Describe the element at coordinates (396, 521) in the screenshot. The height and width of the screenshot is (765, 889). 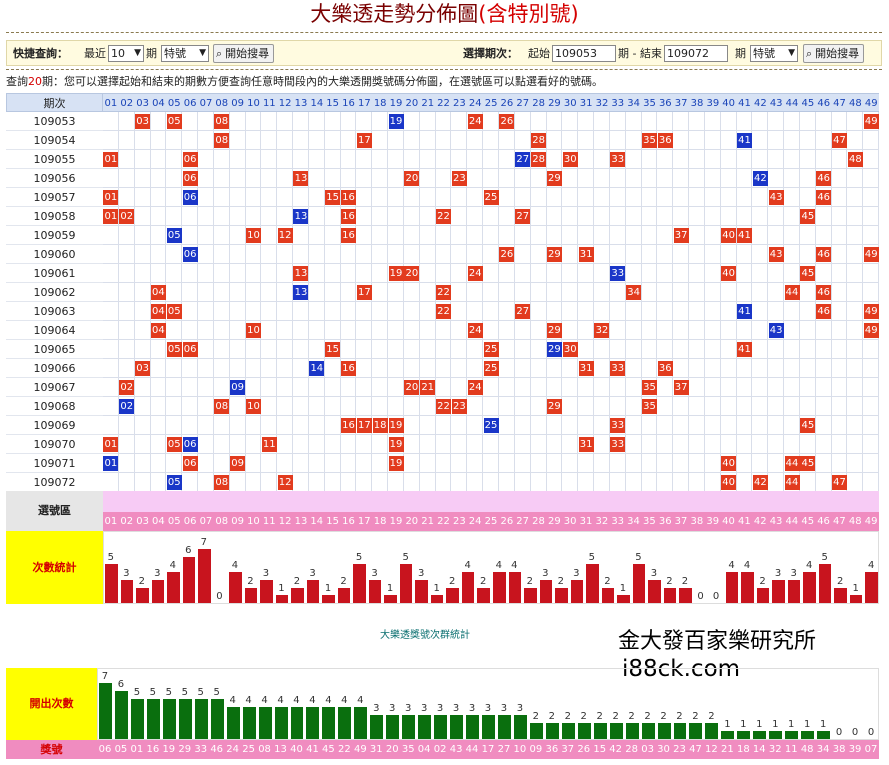
I see `selectable-number: 19` at that location.